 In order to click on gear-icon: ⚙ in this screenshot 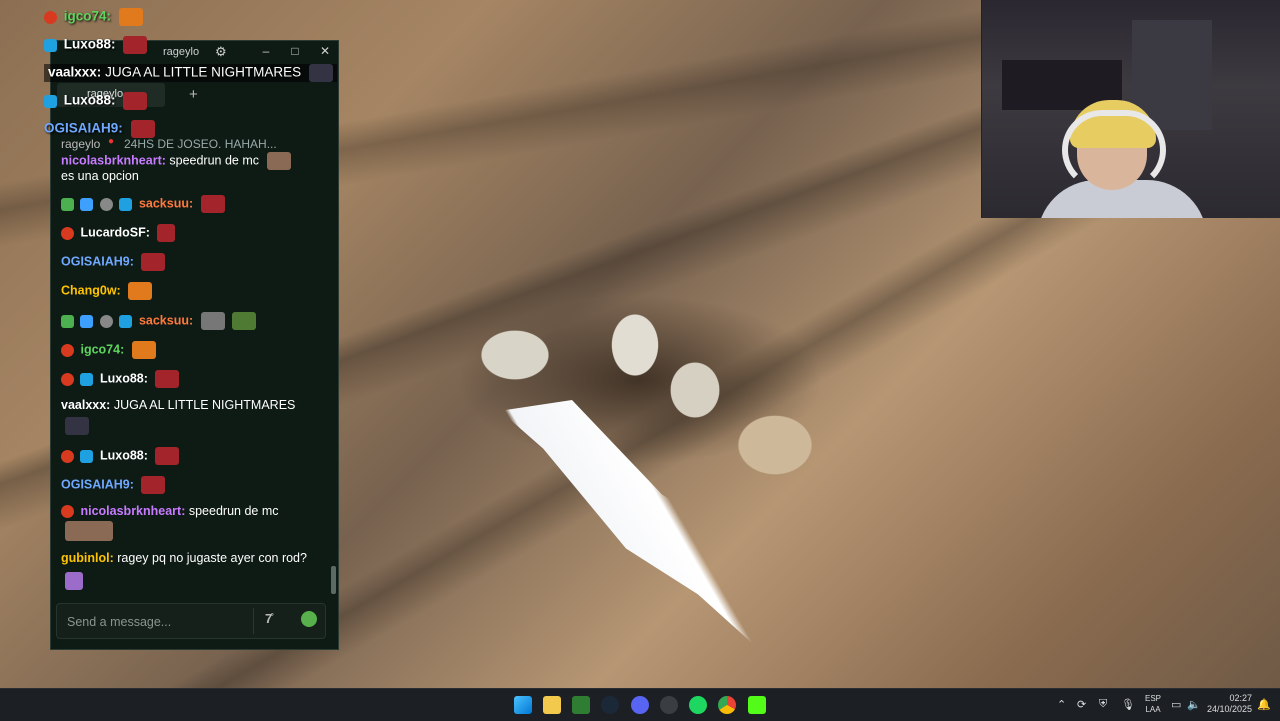, I will do `click(221, 52)`.